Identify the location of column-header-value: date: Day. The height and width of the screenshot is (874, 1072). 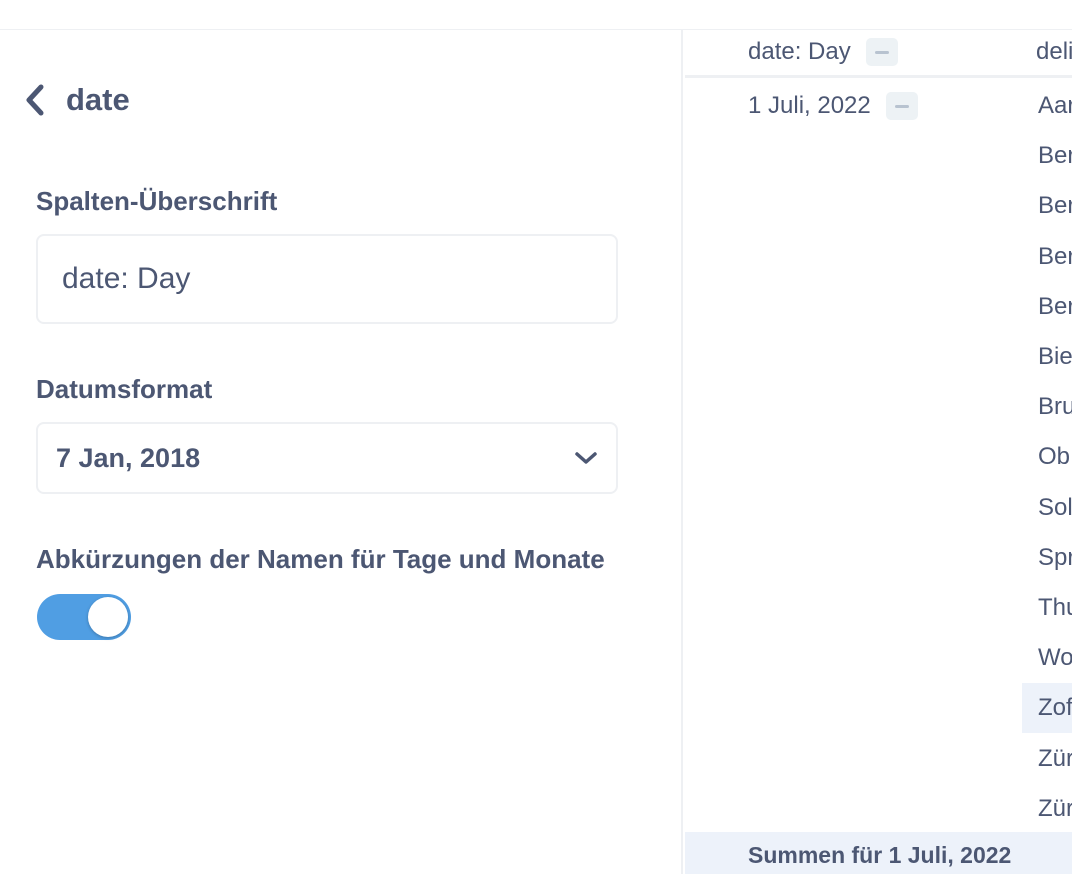
(126, 278).